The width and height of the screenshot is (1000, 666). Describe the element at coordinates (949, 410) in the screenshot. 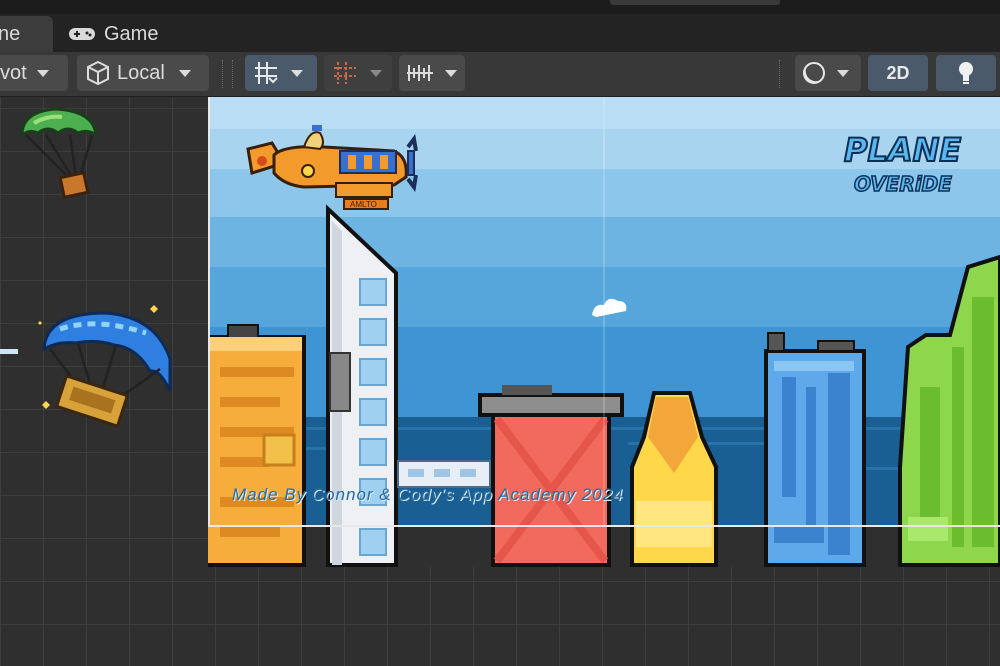

I see `green-building` at that location.